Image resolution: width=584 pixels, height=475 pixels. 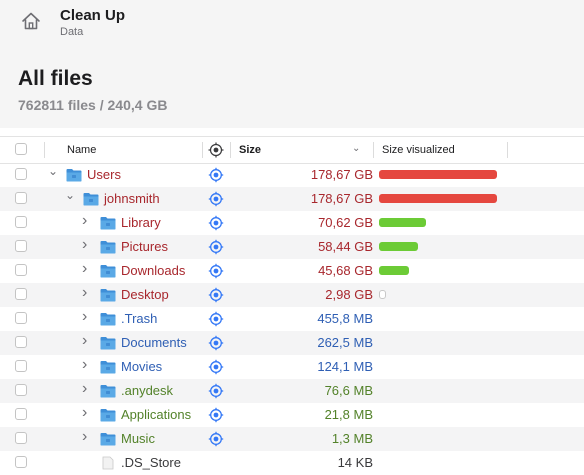 What do you see at coordinates (108, 463) in the screenshot?
I see `file-icon` at bounding box center [108, 463].